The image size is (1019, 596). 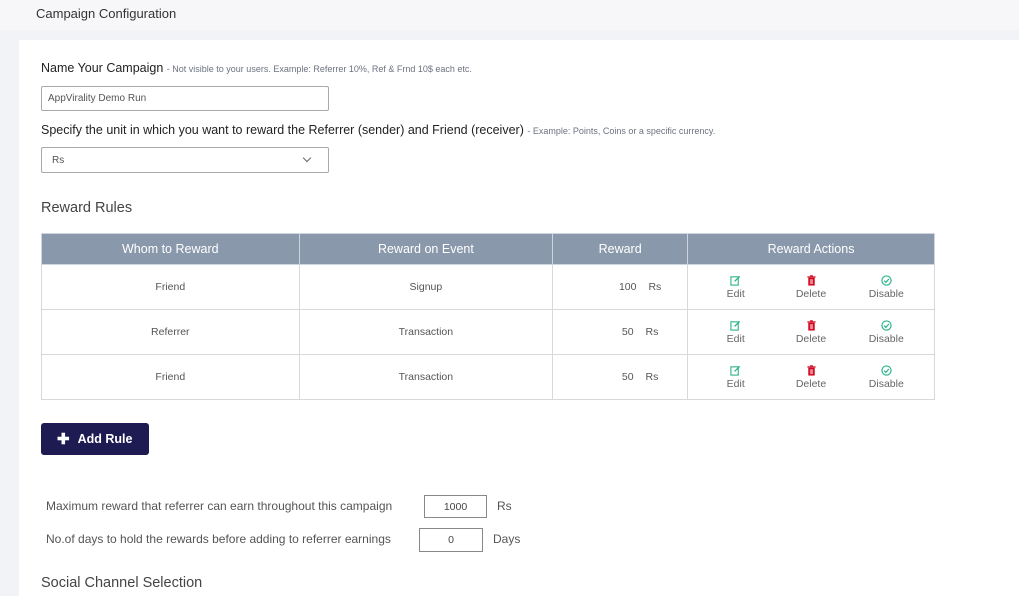 I want to click on plus-icon: ✚, so click(x=63, y=439).